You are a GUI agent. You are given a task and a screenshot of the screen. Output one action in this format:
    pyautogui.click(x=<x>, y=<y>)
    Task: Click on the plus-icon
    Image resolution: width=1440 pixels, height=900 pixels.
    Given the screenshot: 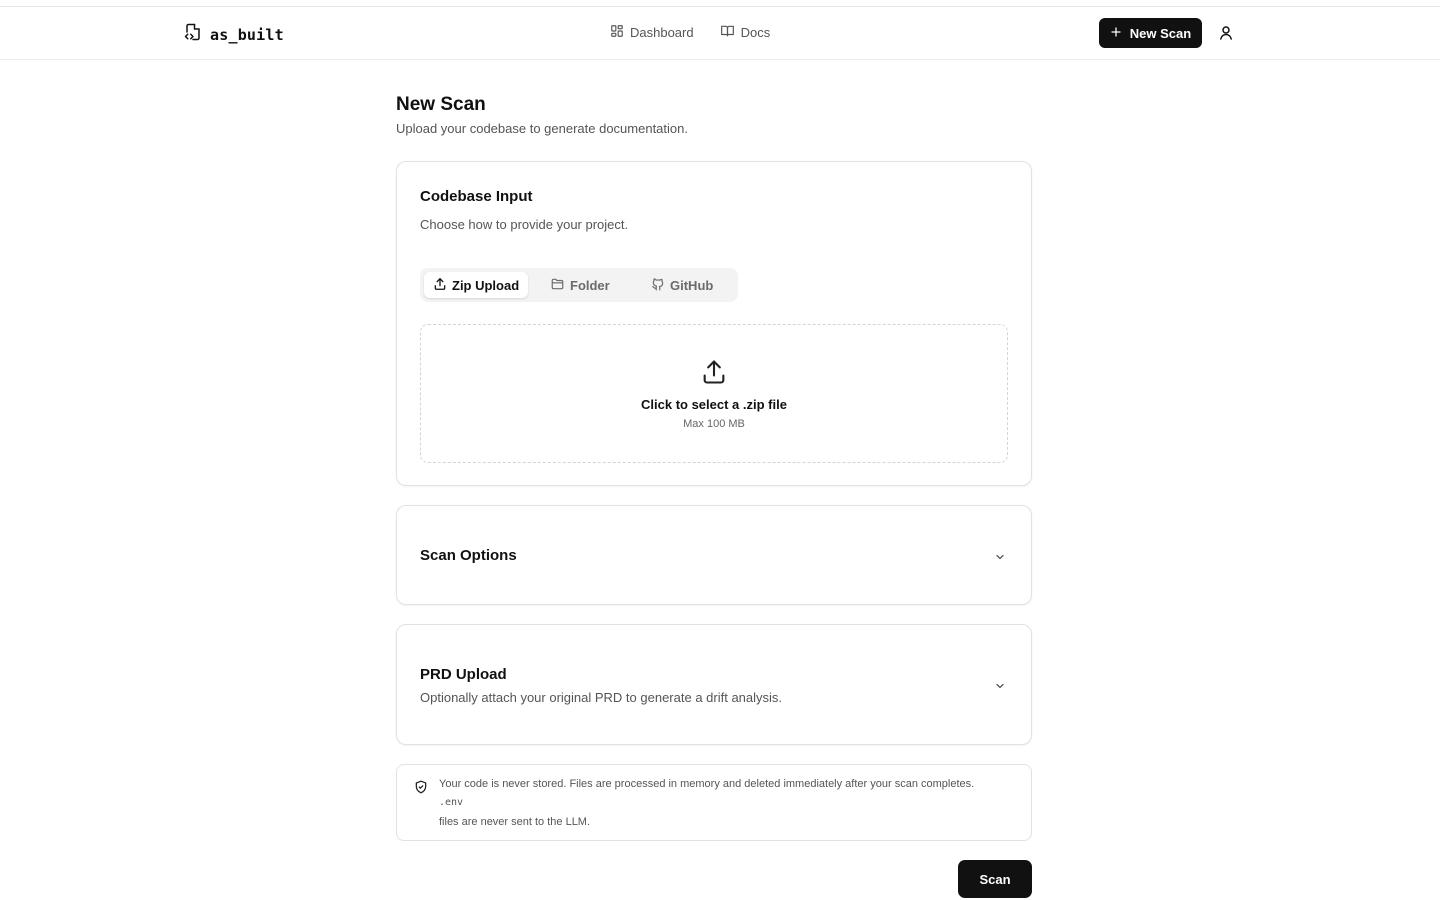 What is the action you would take?
    pyautogui.click(x=1116, y=33)
    